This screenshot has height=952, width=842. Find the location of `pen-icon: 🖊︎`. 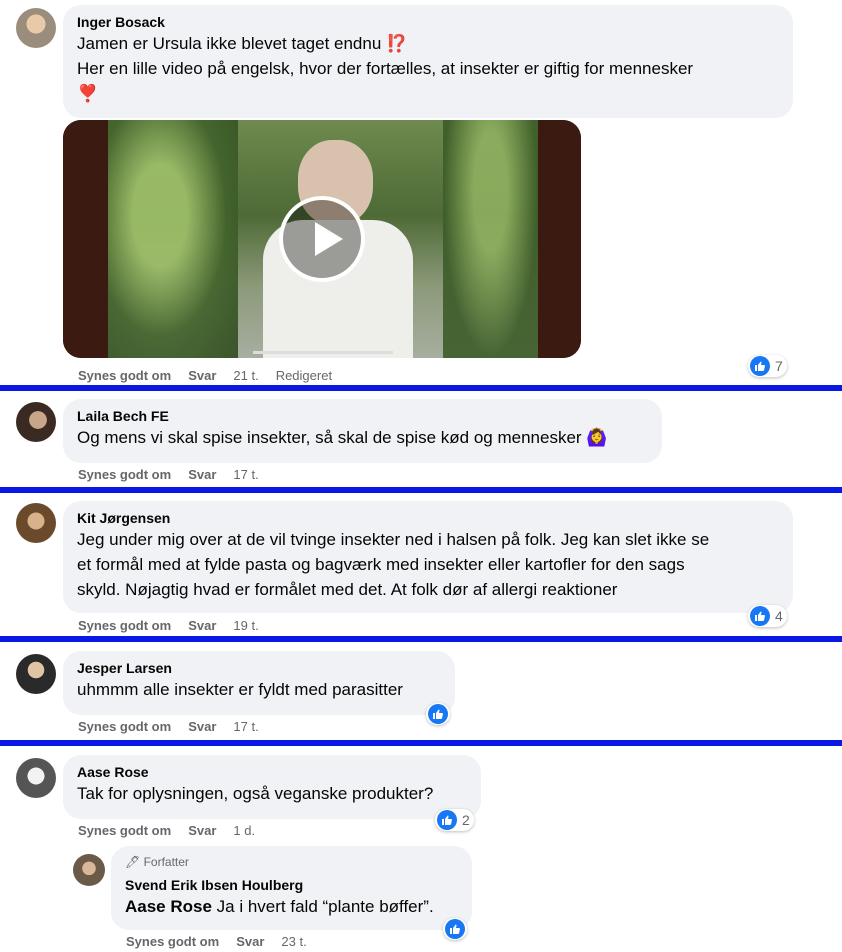

pen-icon: 🖊︎ is located at coordinates (133, 862).